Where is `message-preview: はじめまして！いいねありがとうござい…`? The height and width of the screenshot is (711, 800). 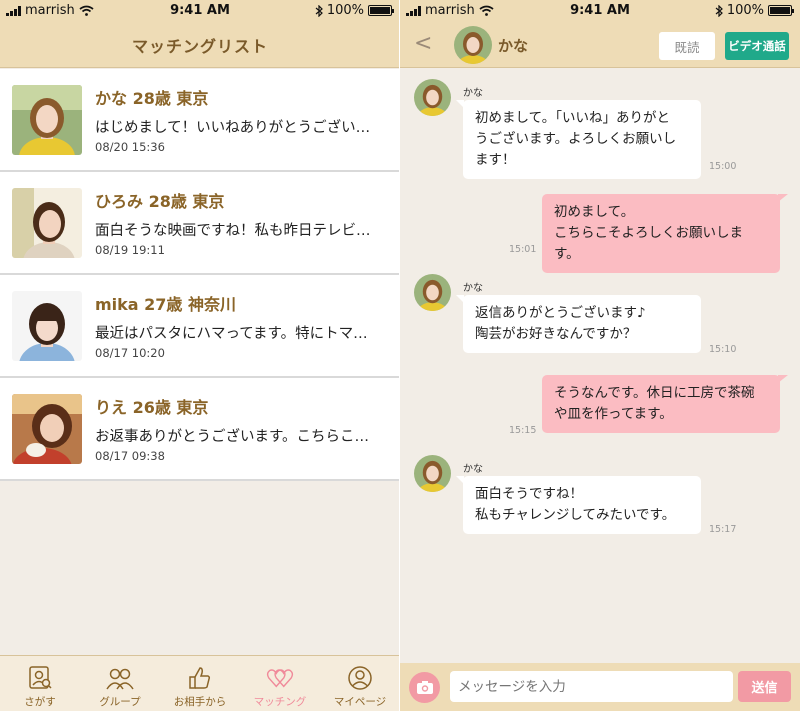
message-preview: はじめまして！いいねありがとうござい… is located at coordinates (233, 128).